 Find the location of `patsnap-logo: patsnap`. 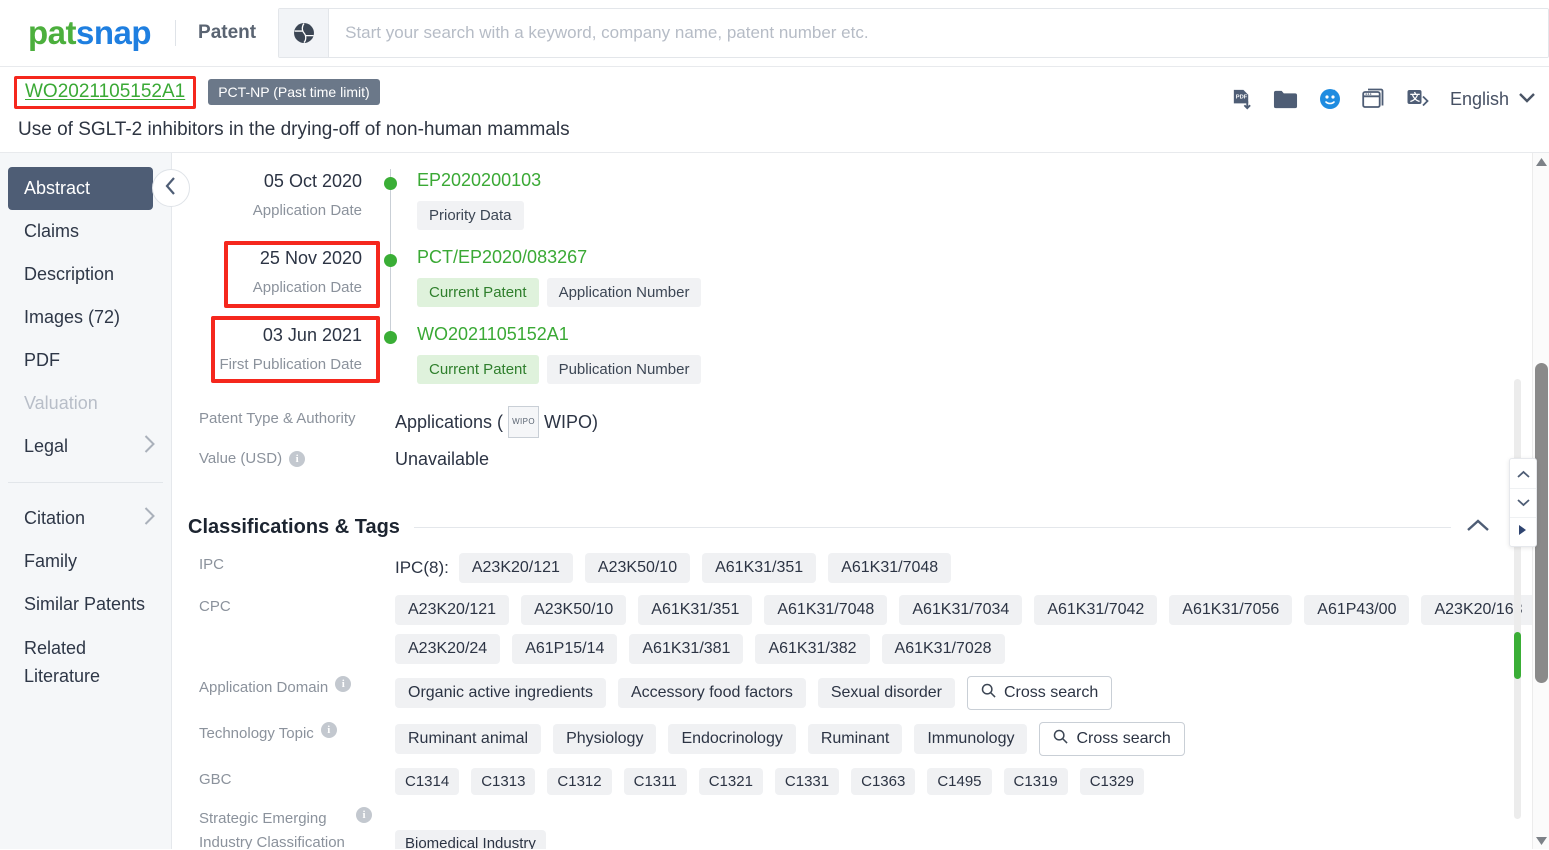

patsnap-logo: patsnap is located at coordinates (90, 33).